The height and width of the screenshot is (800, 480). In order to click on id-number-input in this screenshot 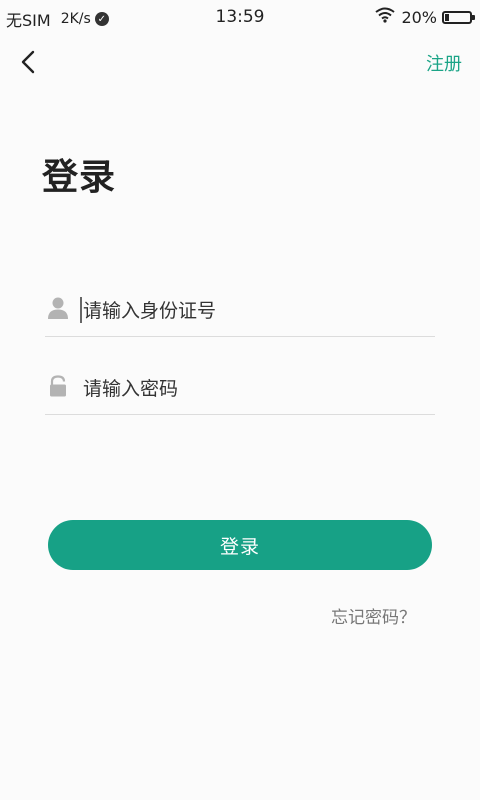, I will do `click(253, 311)`.